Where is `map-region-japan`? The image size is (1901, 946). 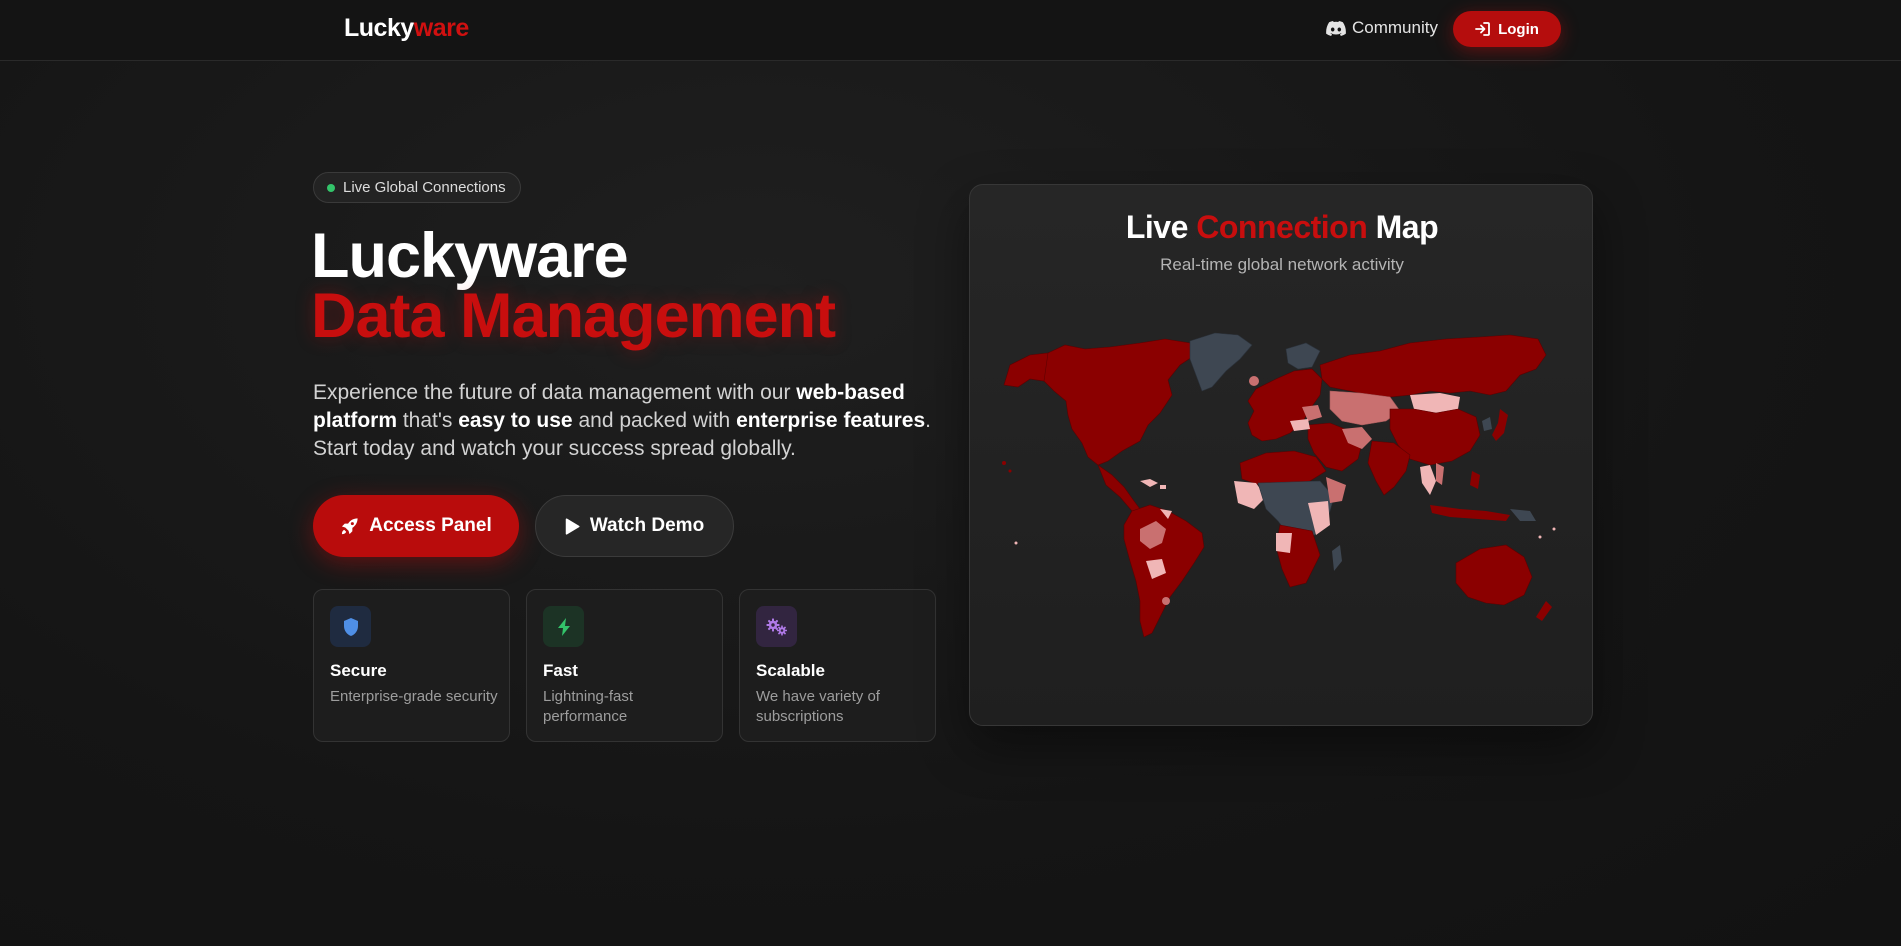
map-region-japan is located at coordinates (1500, 425).